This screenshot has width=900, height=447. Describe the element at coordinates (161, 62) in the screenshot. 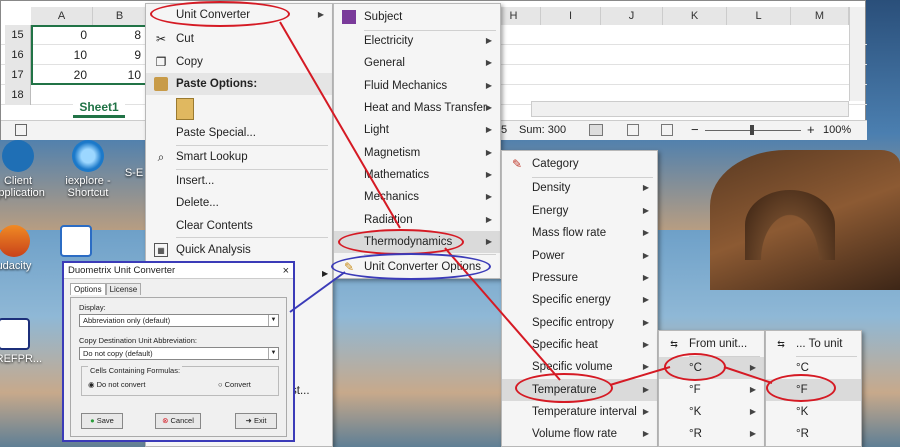

I see `copy-icon: ❐` at that location.